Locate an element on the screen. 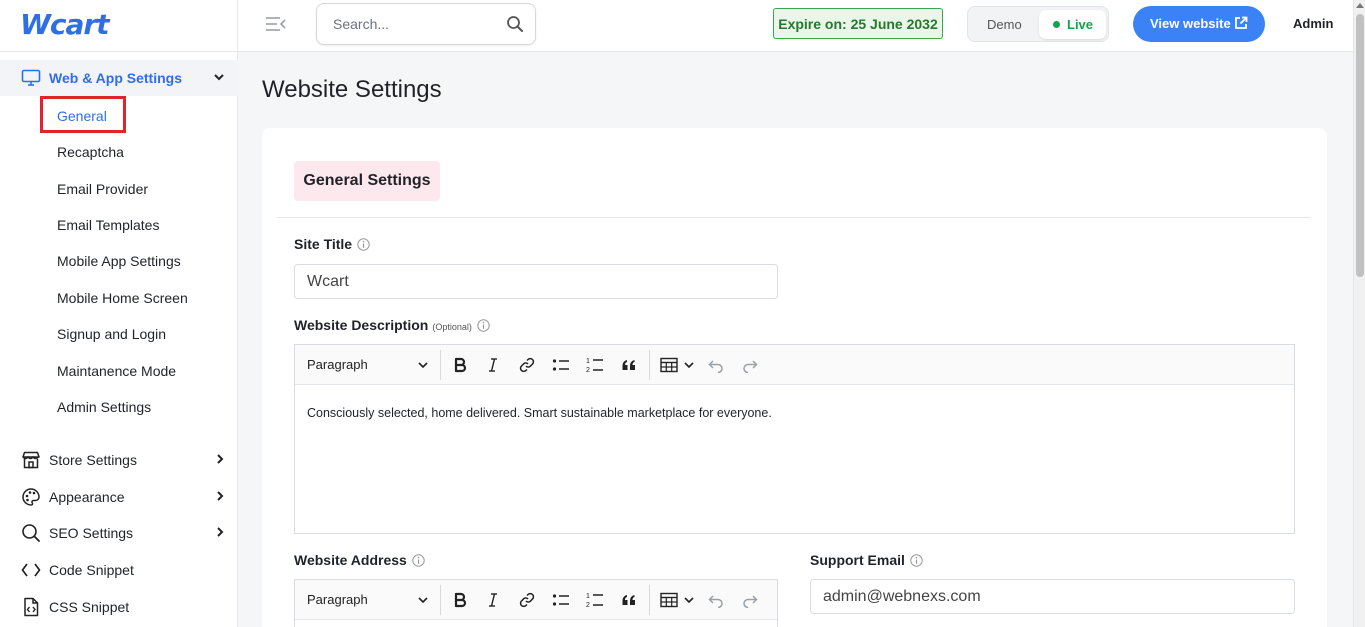 This screenshot has height=627, width=1365. page-scrollbar is located at coordinates (1359, 313).